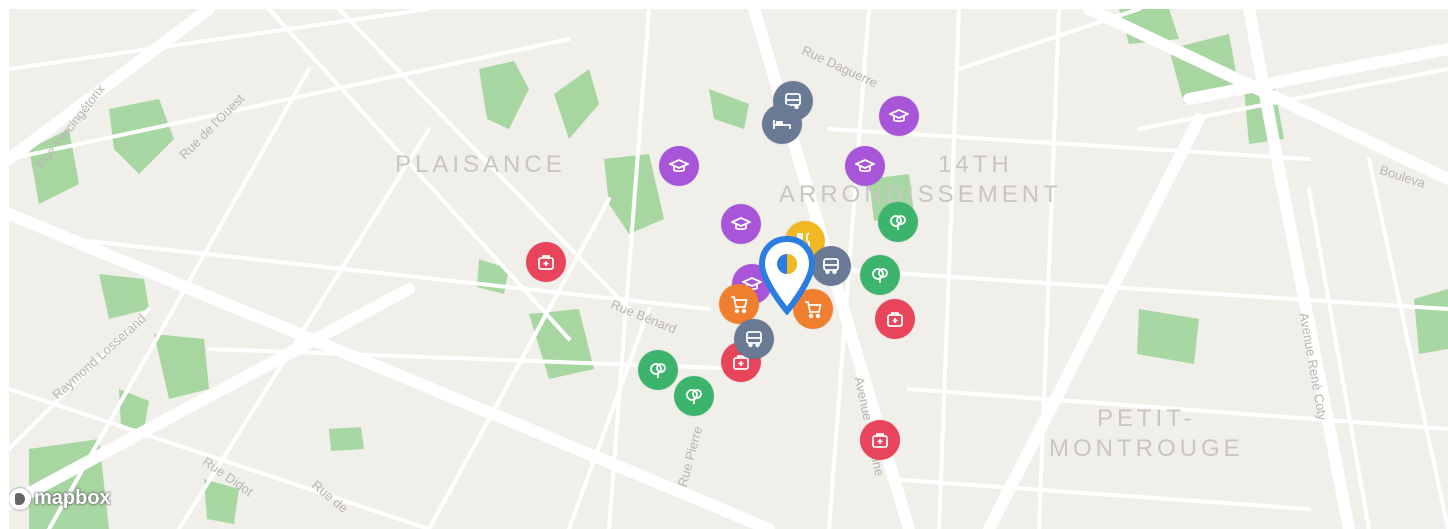  Describe the element at coordinates (1146, 433) in the screenshot. I see `district-label-petit-montrouge: PETIT- MONTROUGE` at that location.